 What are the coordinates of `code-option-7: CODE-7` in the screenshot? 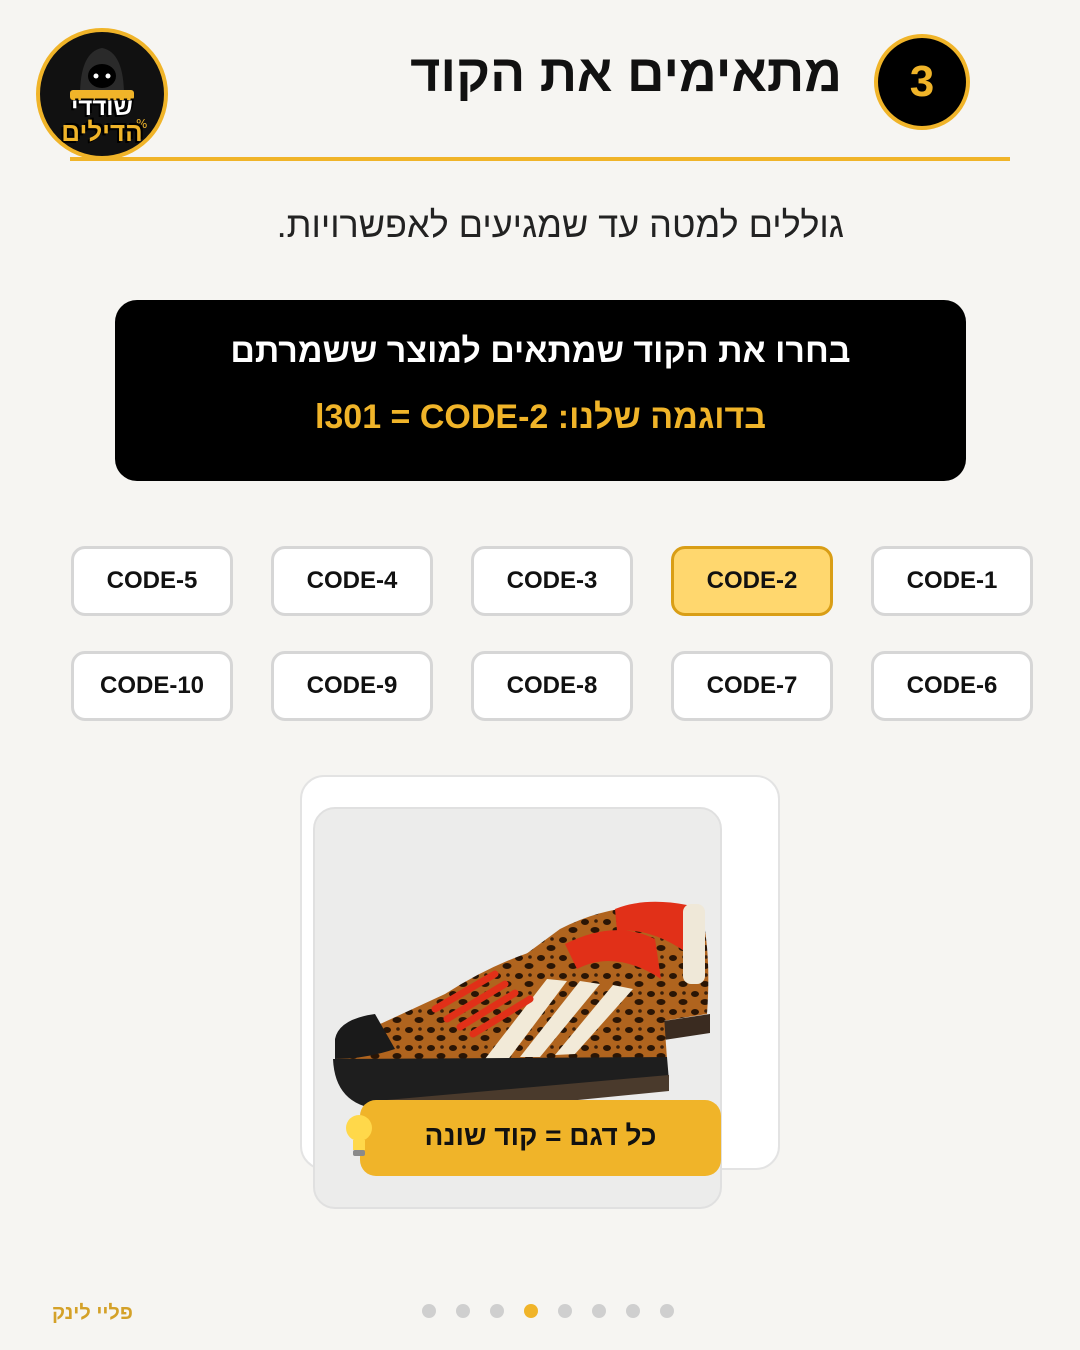 It's located at (752, 686).